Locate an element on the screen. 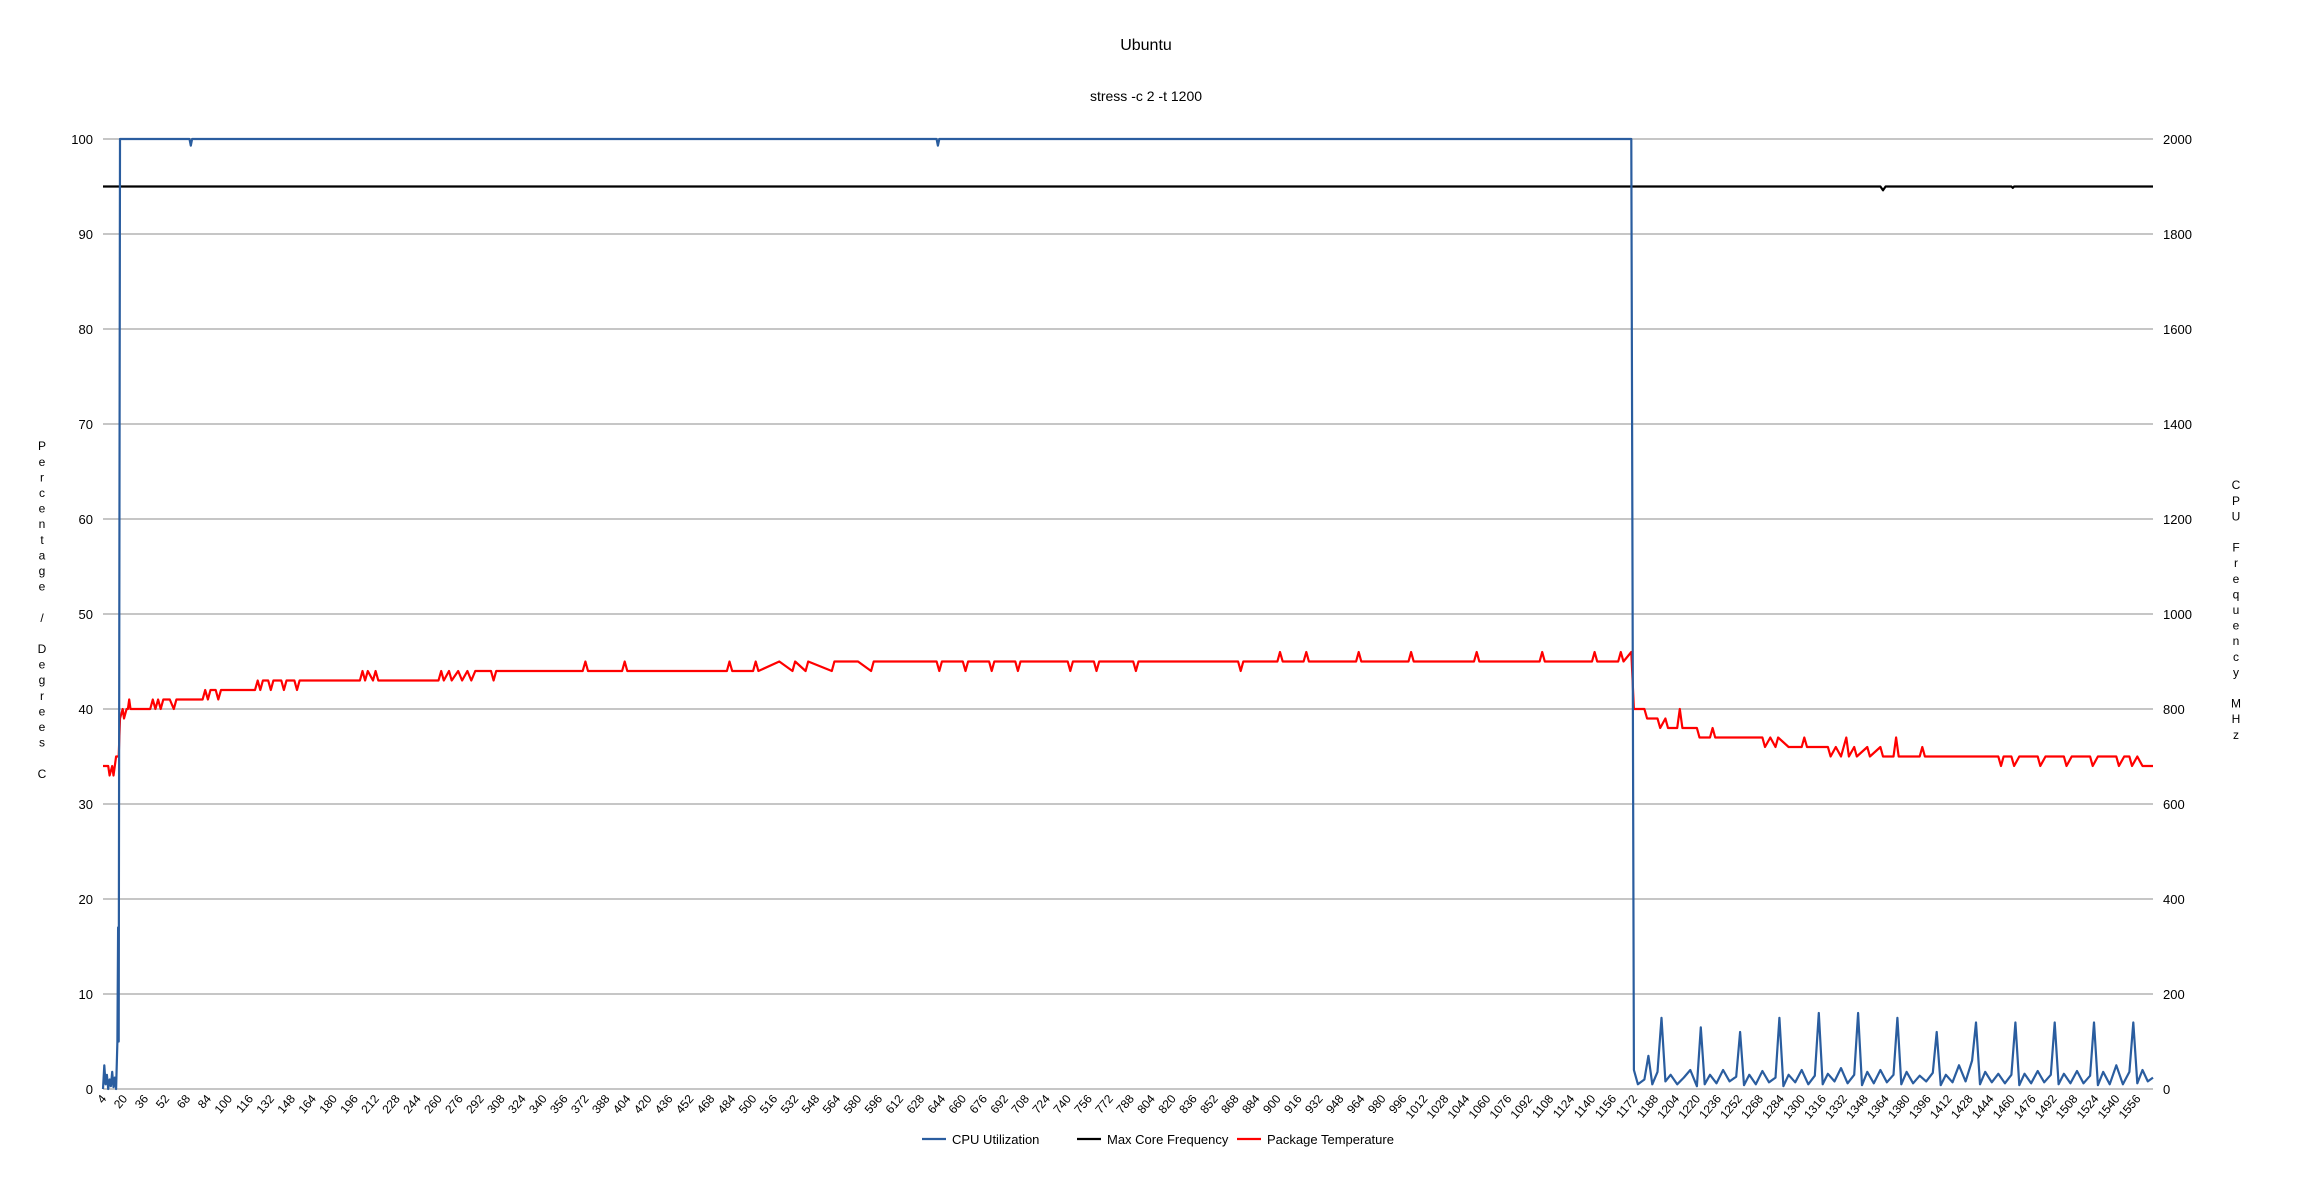 The height and width of the screenshot is (1179, 2299). legend-label: Package Temperature is located at coordinates (1330, 1139).